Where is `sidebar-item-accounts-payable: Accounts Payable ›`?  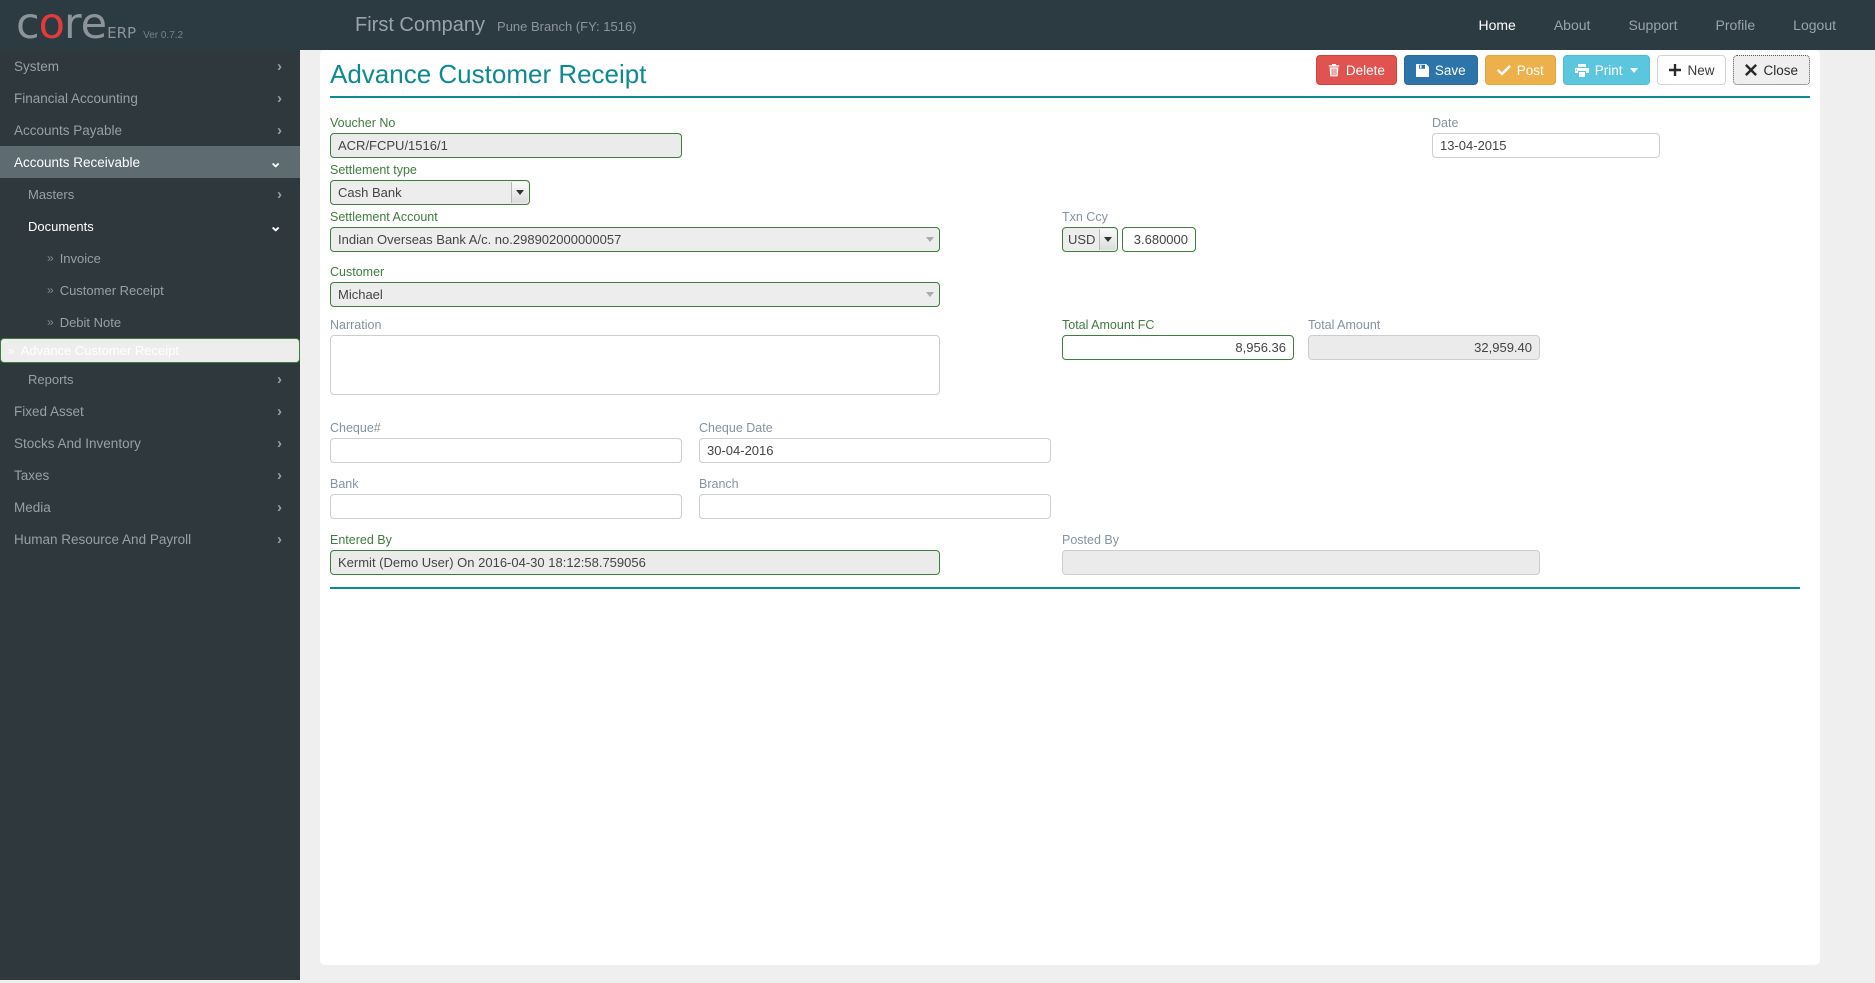 sidebar-item-accounts-payable: Accounts Payable › is located at coordinates (150, 130).